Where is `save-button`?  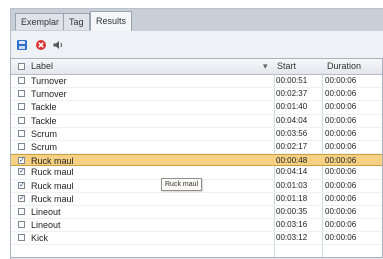
save-button is located at coordinates (22, 45).